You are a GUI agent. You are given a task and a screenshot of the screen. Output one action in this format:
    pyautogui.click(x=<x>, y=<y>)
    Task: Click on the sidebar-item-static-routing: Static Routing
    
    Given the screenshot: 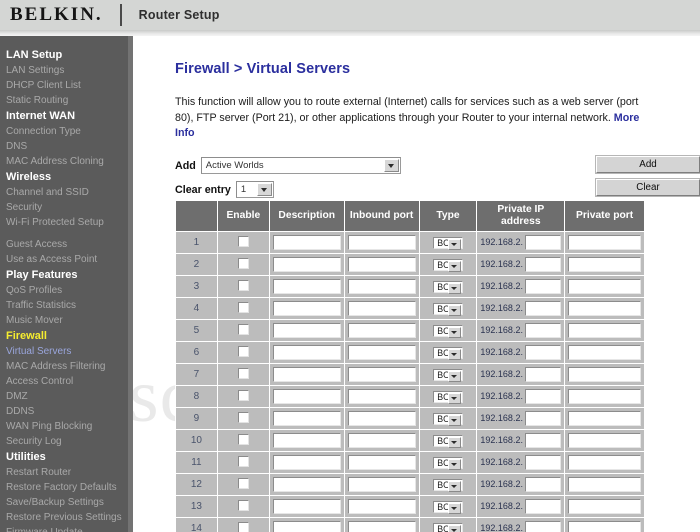 What is the action you would take?
    pyautogui.click(x=64, y=100)
    